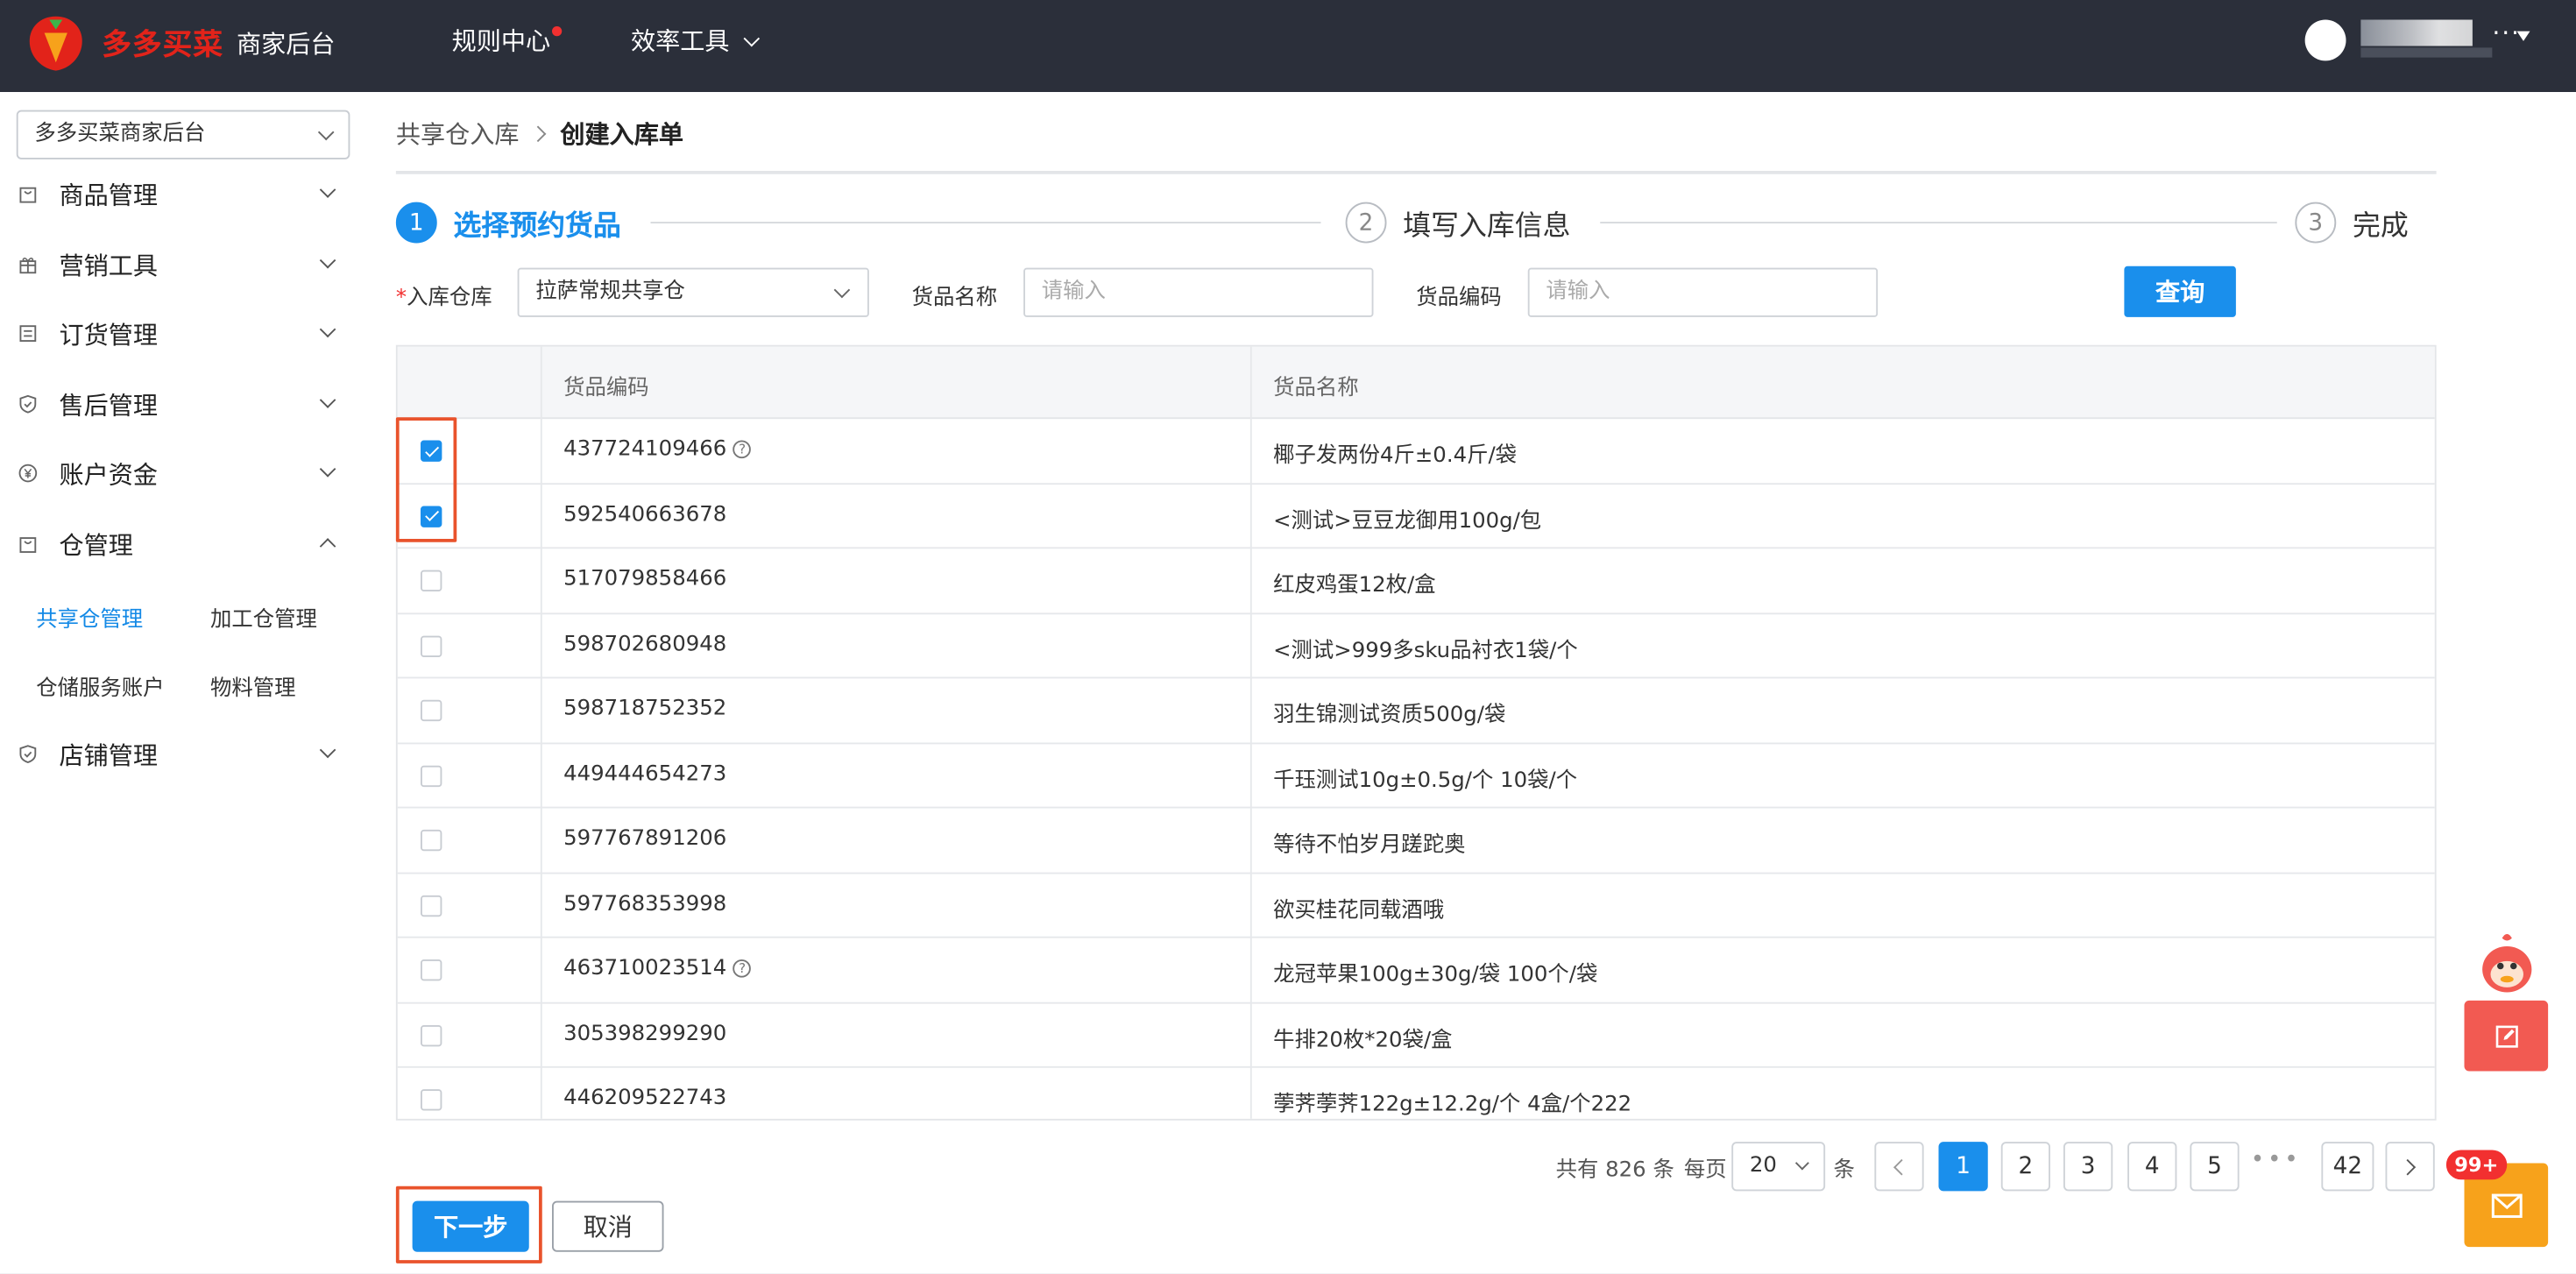 This screenshot has width=2576, height=1274. Describe the element at coordinates (109, 334) in the screenshot. I see `menu-label: 订货管理` at that location.